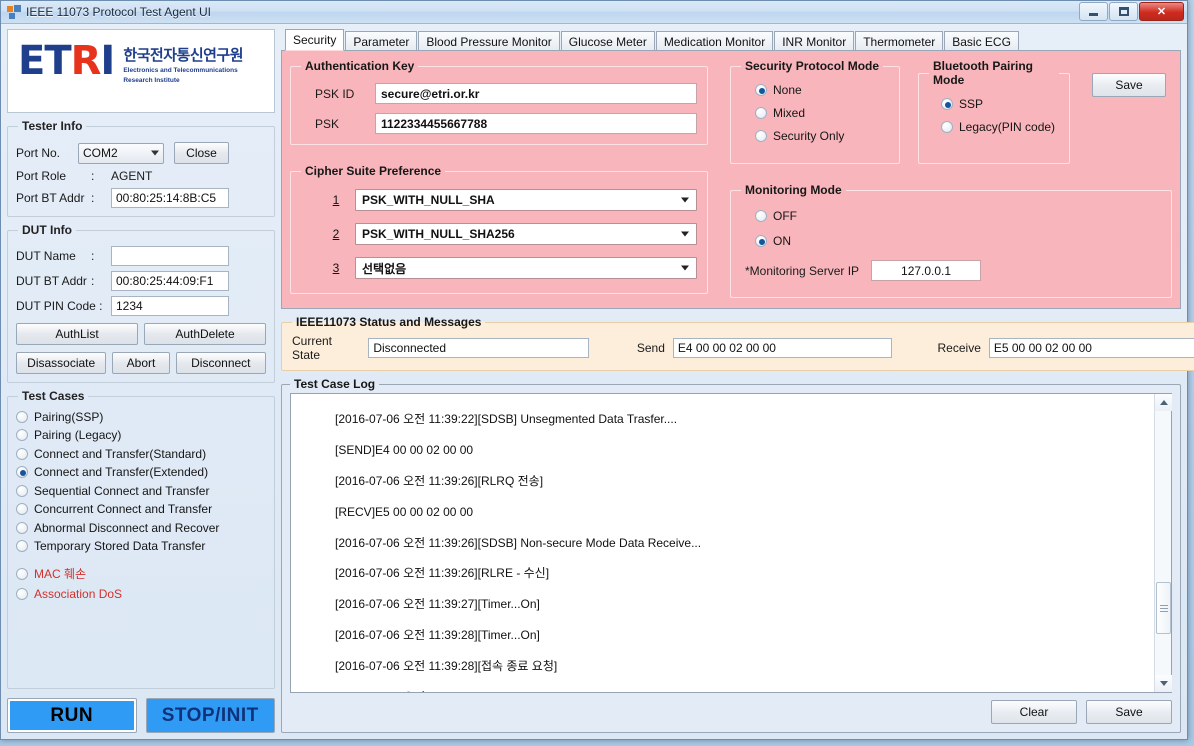  I want to click on save-security-button: Save, so click(1129, 85).